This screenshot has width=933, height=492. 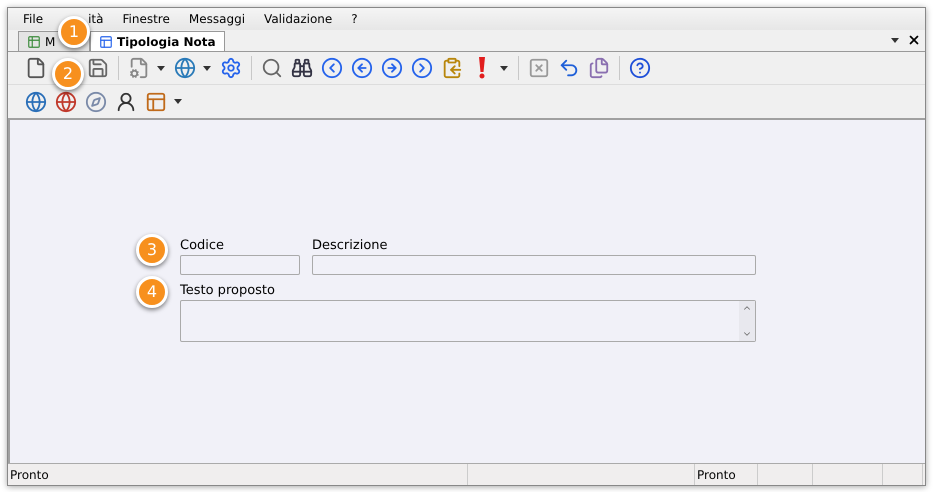 I want to click on menu-item: ?, so click(x=354, y=19).